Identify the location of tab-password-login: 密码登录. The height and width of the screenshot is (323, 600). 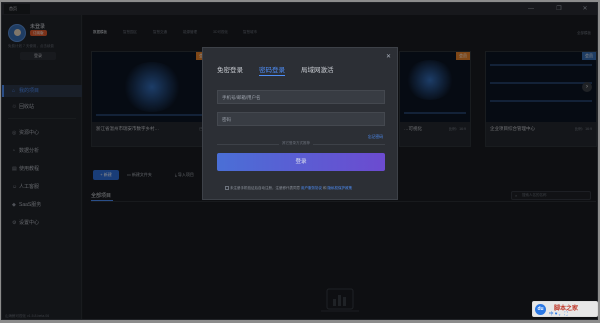
(272, 69).